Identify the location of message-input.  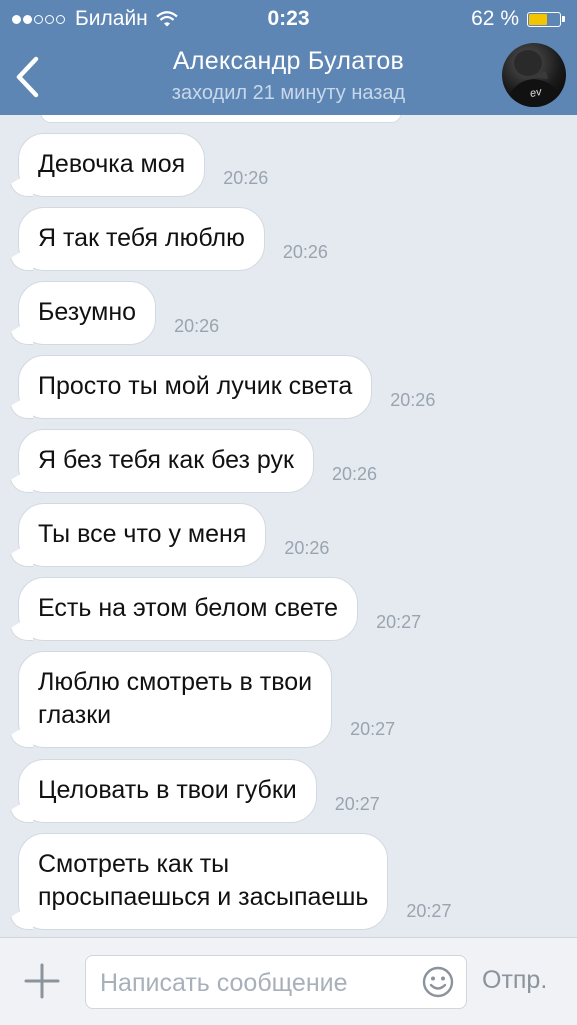
(255, 983).